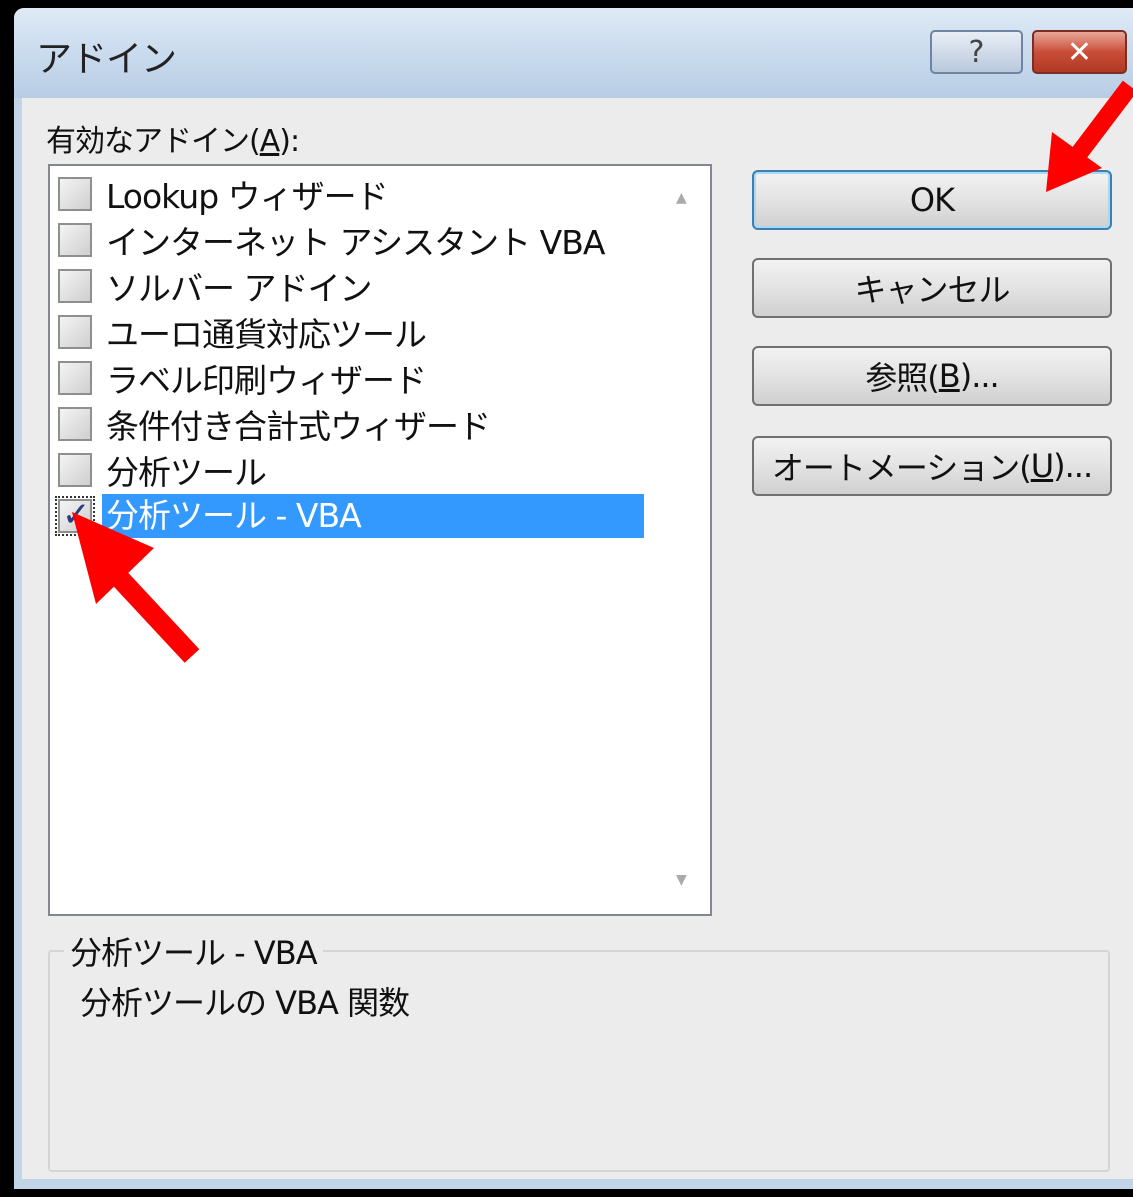 Image resolution: width=1133 pixels, height=1197 pixels. Describe the element at coordinates (106, 59) in the screenshot. I see `dialog-title: アドイン` at that location.